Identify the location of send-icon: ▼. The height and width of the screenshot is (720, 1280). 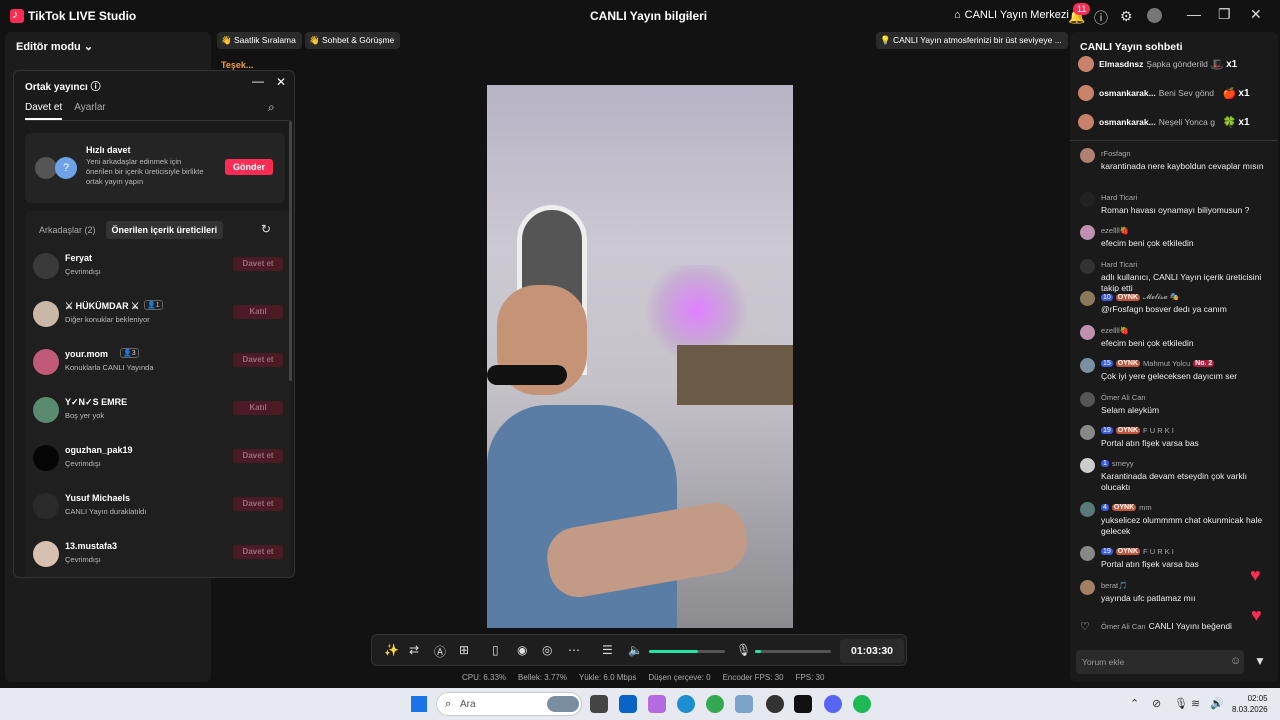
(1260, 661).